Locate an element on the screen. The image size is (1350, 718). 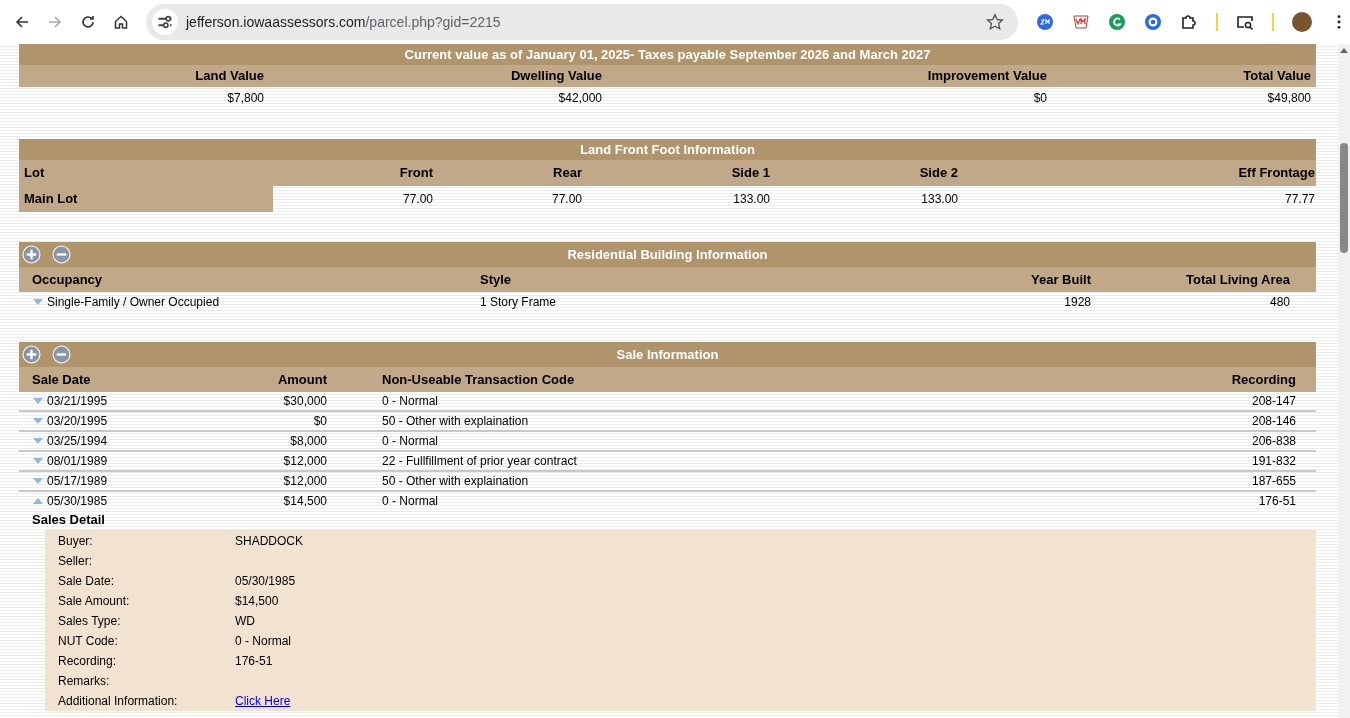
table-cell-text: 05/30/1985 is located at coordinates (77, 501).